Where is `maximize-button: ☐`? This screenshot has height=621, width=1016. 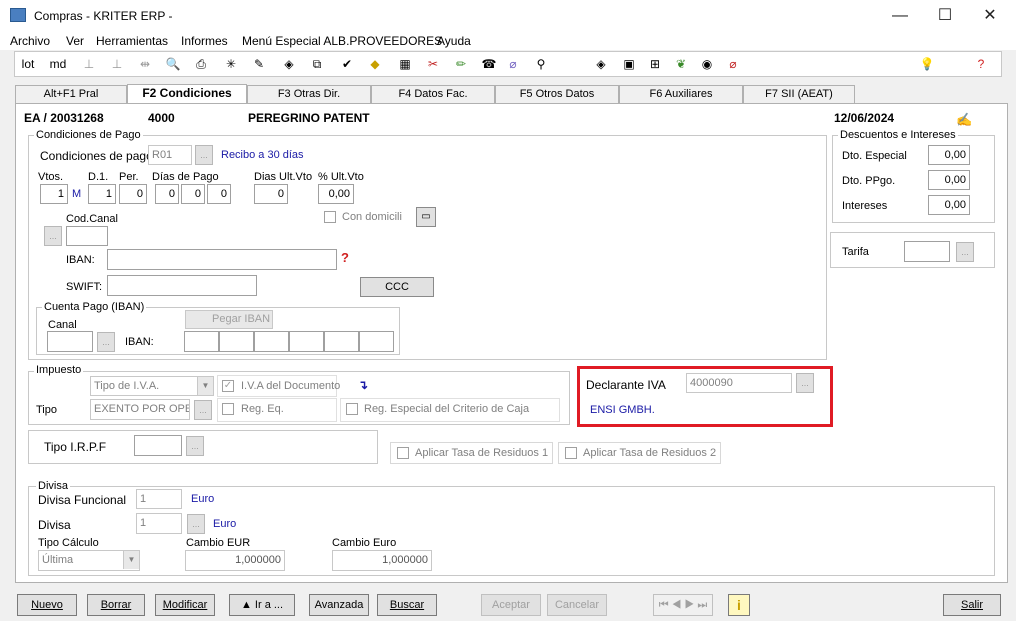 maximize-button: ☐ is located at coordinates (945, 16).